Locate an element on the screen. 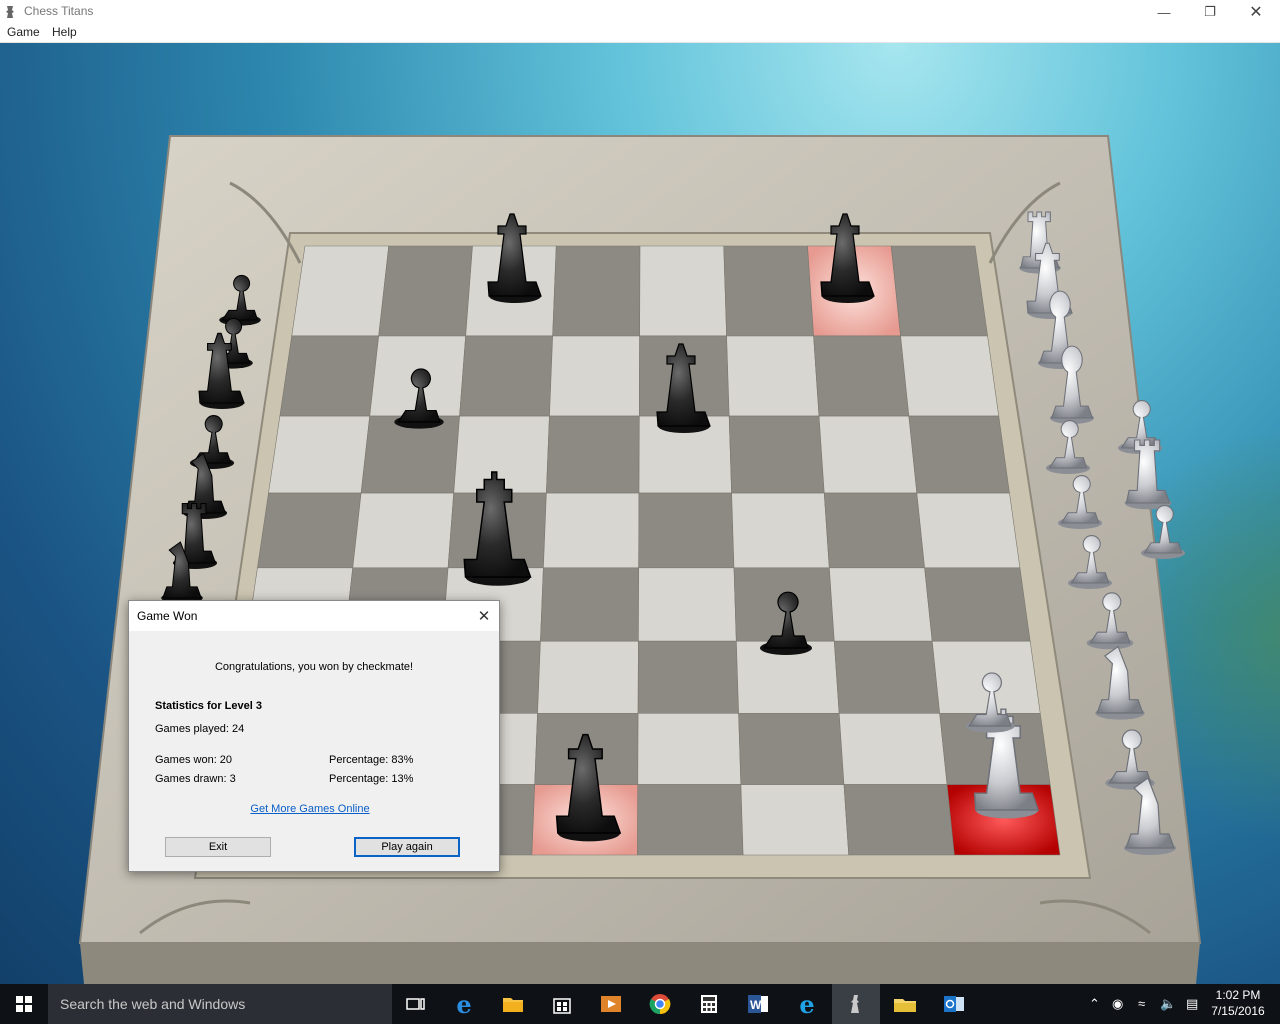 Image resolution: width=1280 pixels, height=1024 pixels. folder-icon is located at coordinates (905, 1004).